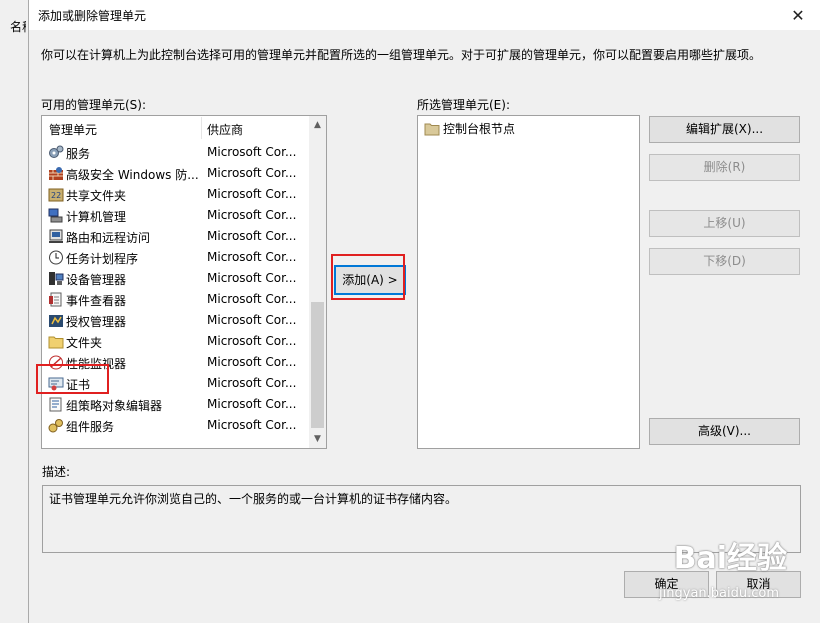  Describe the element at coordinates (317, 365) in the screenshot. I see `scrollbar-thumb` at that location.